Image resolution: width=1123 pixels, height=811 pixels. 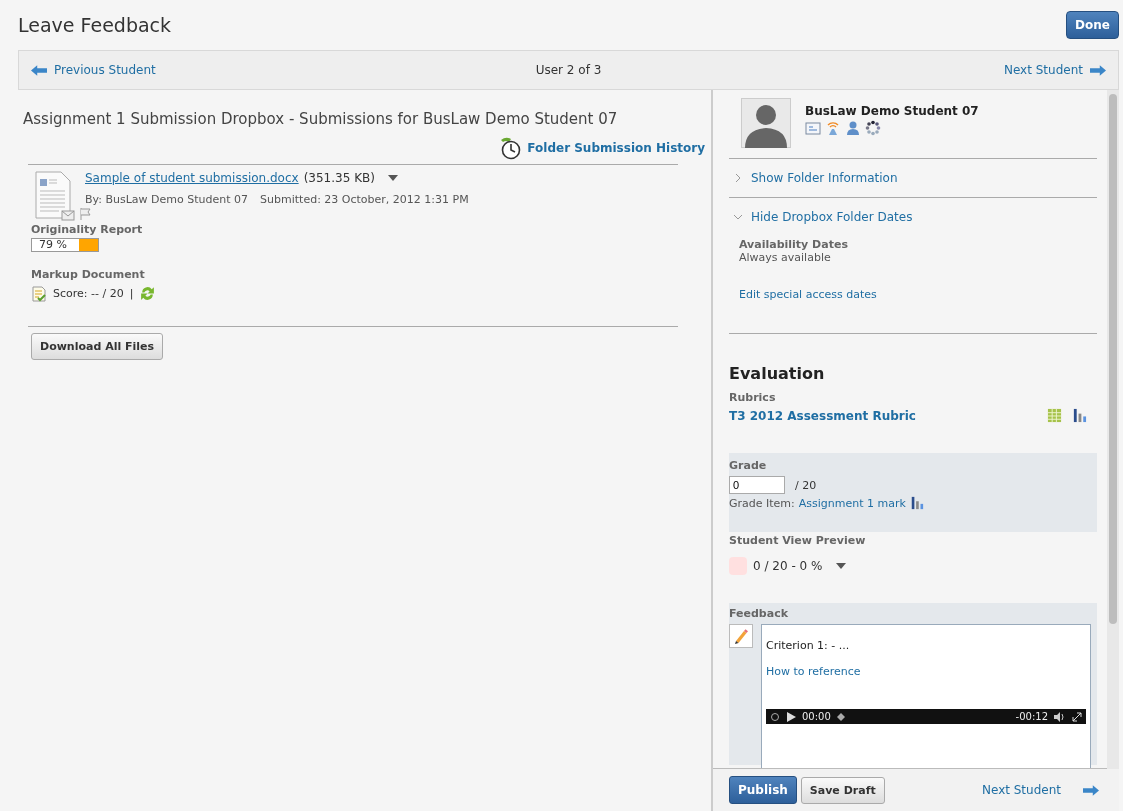 What do you see at coordinates (97, 346) in the screenshot?
I see `download-all-files-button: Download All Files` at bounding box center [97, 346].